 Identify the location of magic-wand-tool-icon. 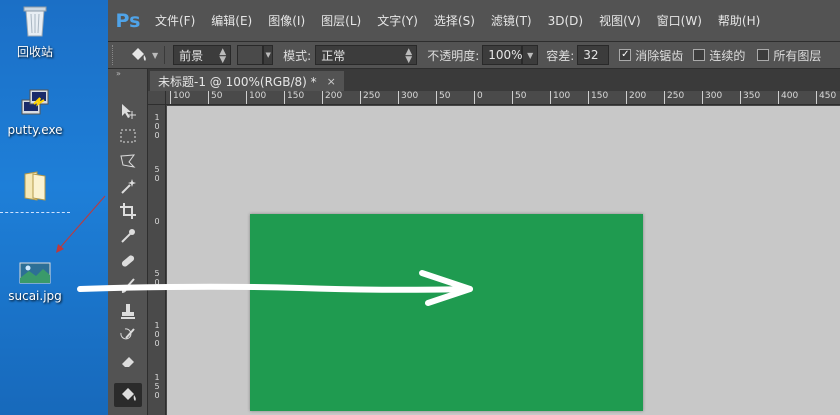
(128, 186).